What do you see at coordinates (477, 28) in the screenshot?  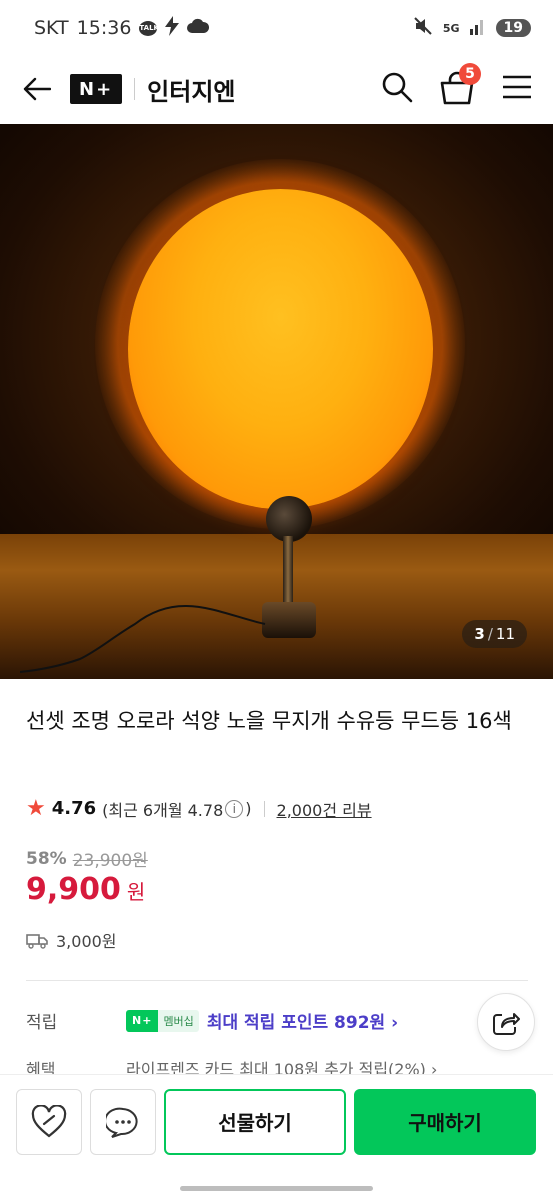 I see `signal-icon` at bounding box center [477, 28].